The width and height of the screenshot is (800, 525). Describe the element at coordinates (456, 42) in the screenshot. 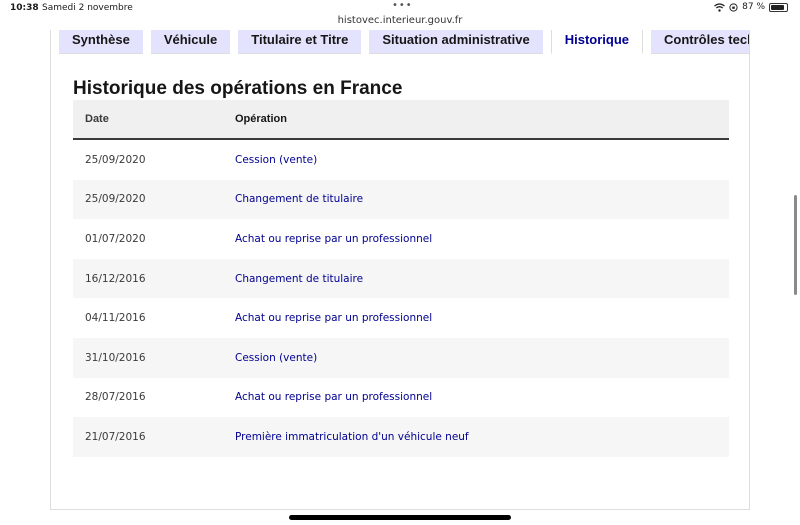

I see `tab-situation-administrative: Situation administrative` at that location.